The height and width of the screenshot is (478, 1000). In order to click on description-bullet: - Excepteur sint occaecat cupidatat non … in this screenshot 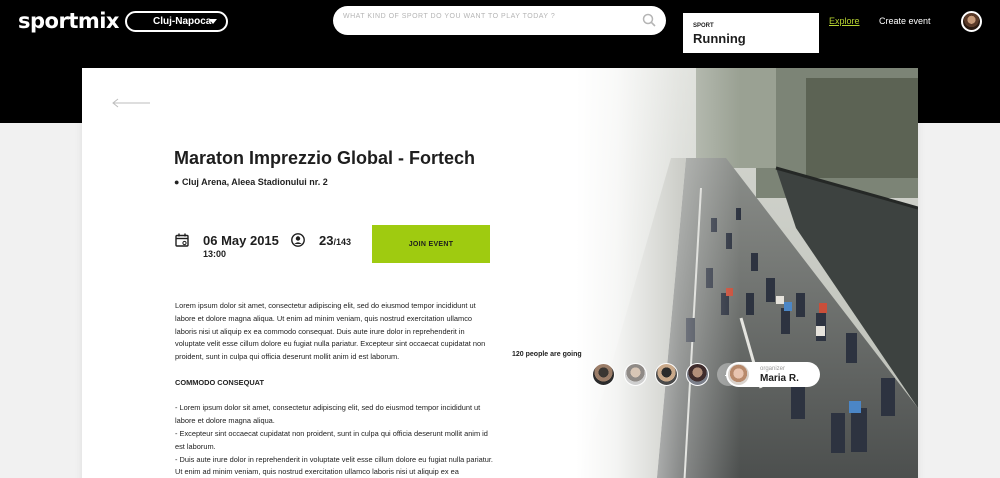, I will do `click(331, 439)`.